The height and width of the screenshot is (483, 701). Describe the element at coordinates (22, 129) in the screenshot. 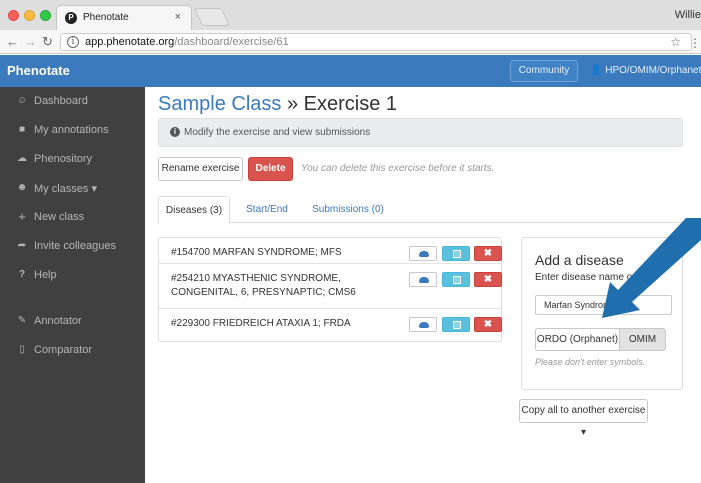

I see `folder-icon: ■` at that location.